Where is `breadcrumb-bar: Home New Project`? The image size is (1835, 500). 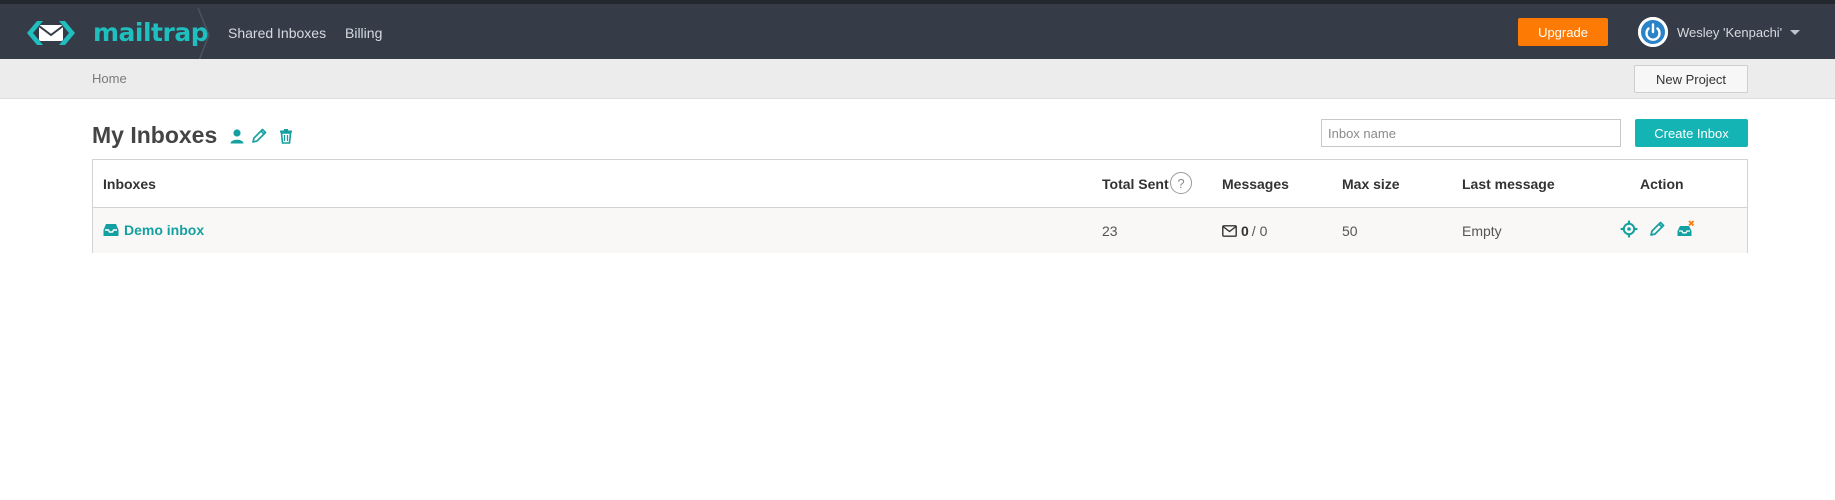 breadcrumb-bar: Home New Project is located at coordinates (917, 79).